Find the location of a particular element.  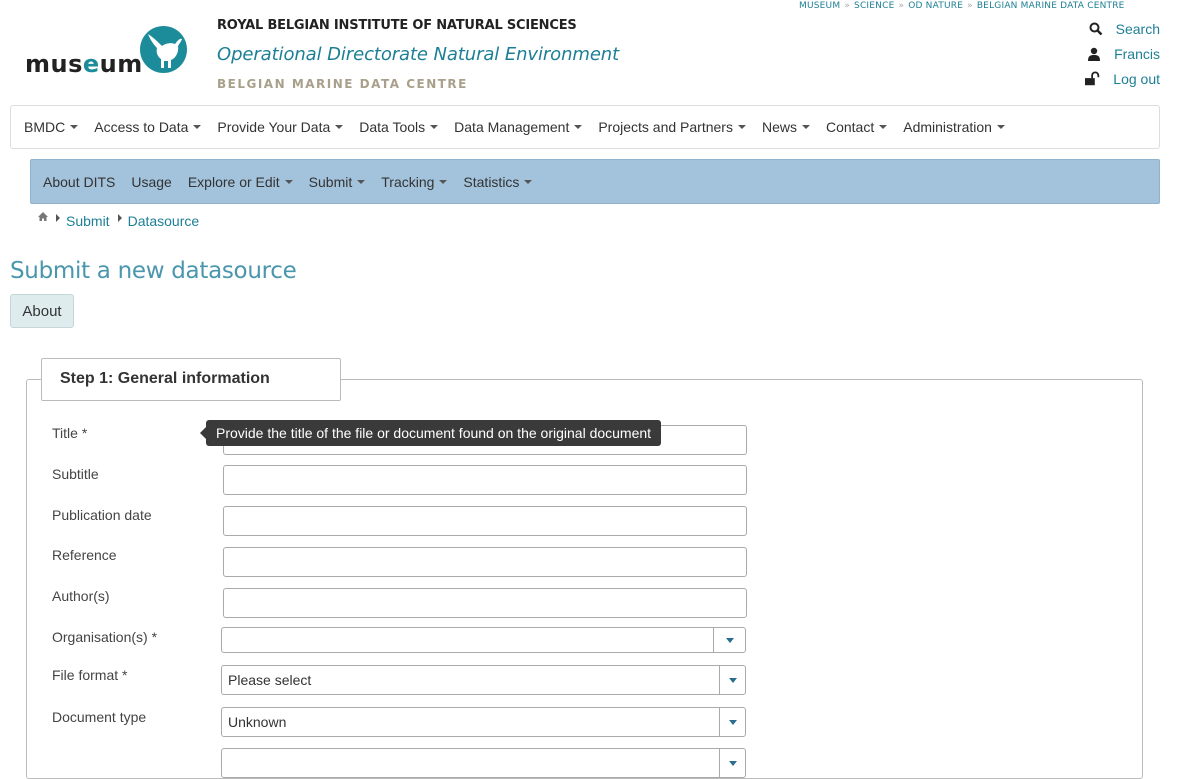

user-icon is located at coordinates (1094, 54).